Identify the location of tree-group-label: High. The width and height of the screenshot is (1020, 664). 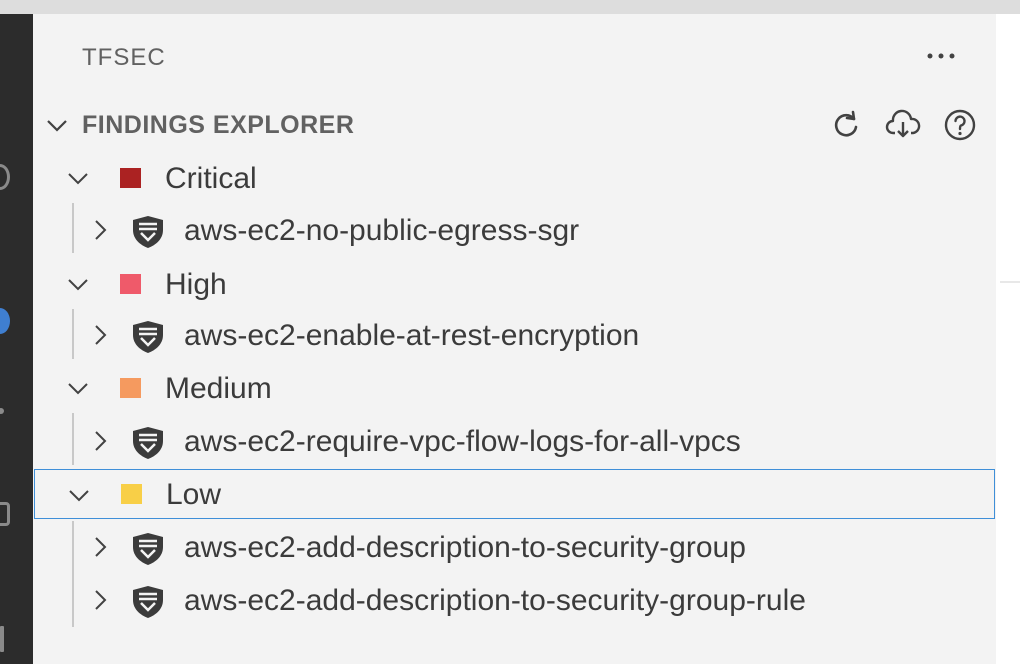
(196, 284).